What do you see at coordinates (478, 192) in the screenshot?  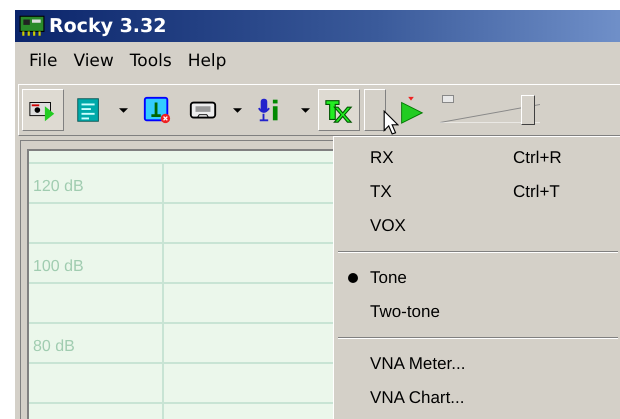 I see `menu-item: TX Ctrl+T` at bounding box center [478, 192].